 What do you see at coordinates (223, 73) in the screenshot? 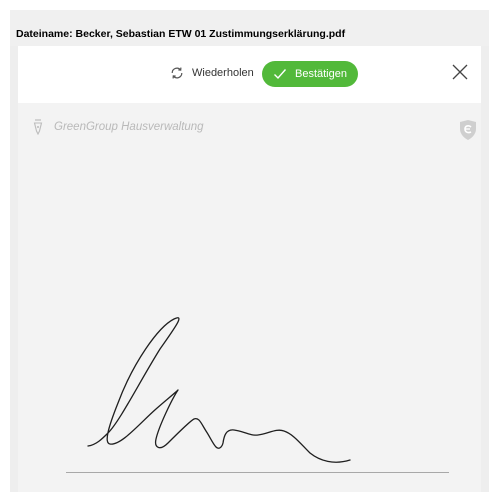
I see `retry-label: Wiederholen` at bounding box center [223, 73].